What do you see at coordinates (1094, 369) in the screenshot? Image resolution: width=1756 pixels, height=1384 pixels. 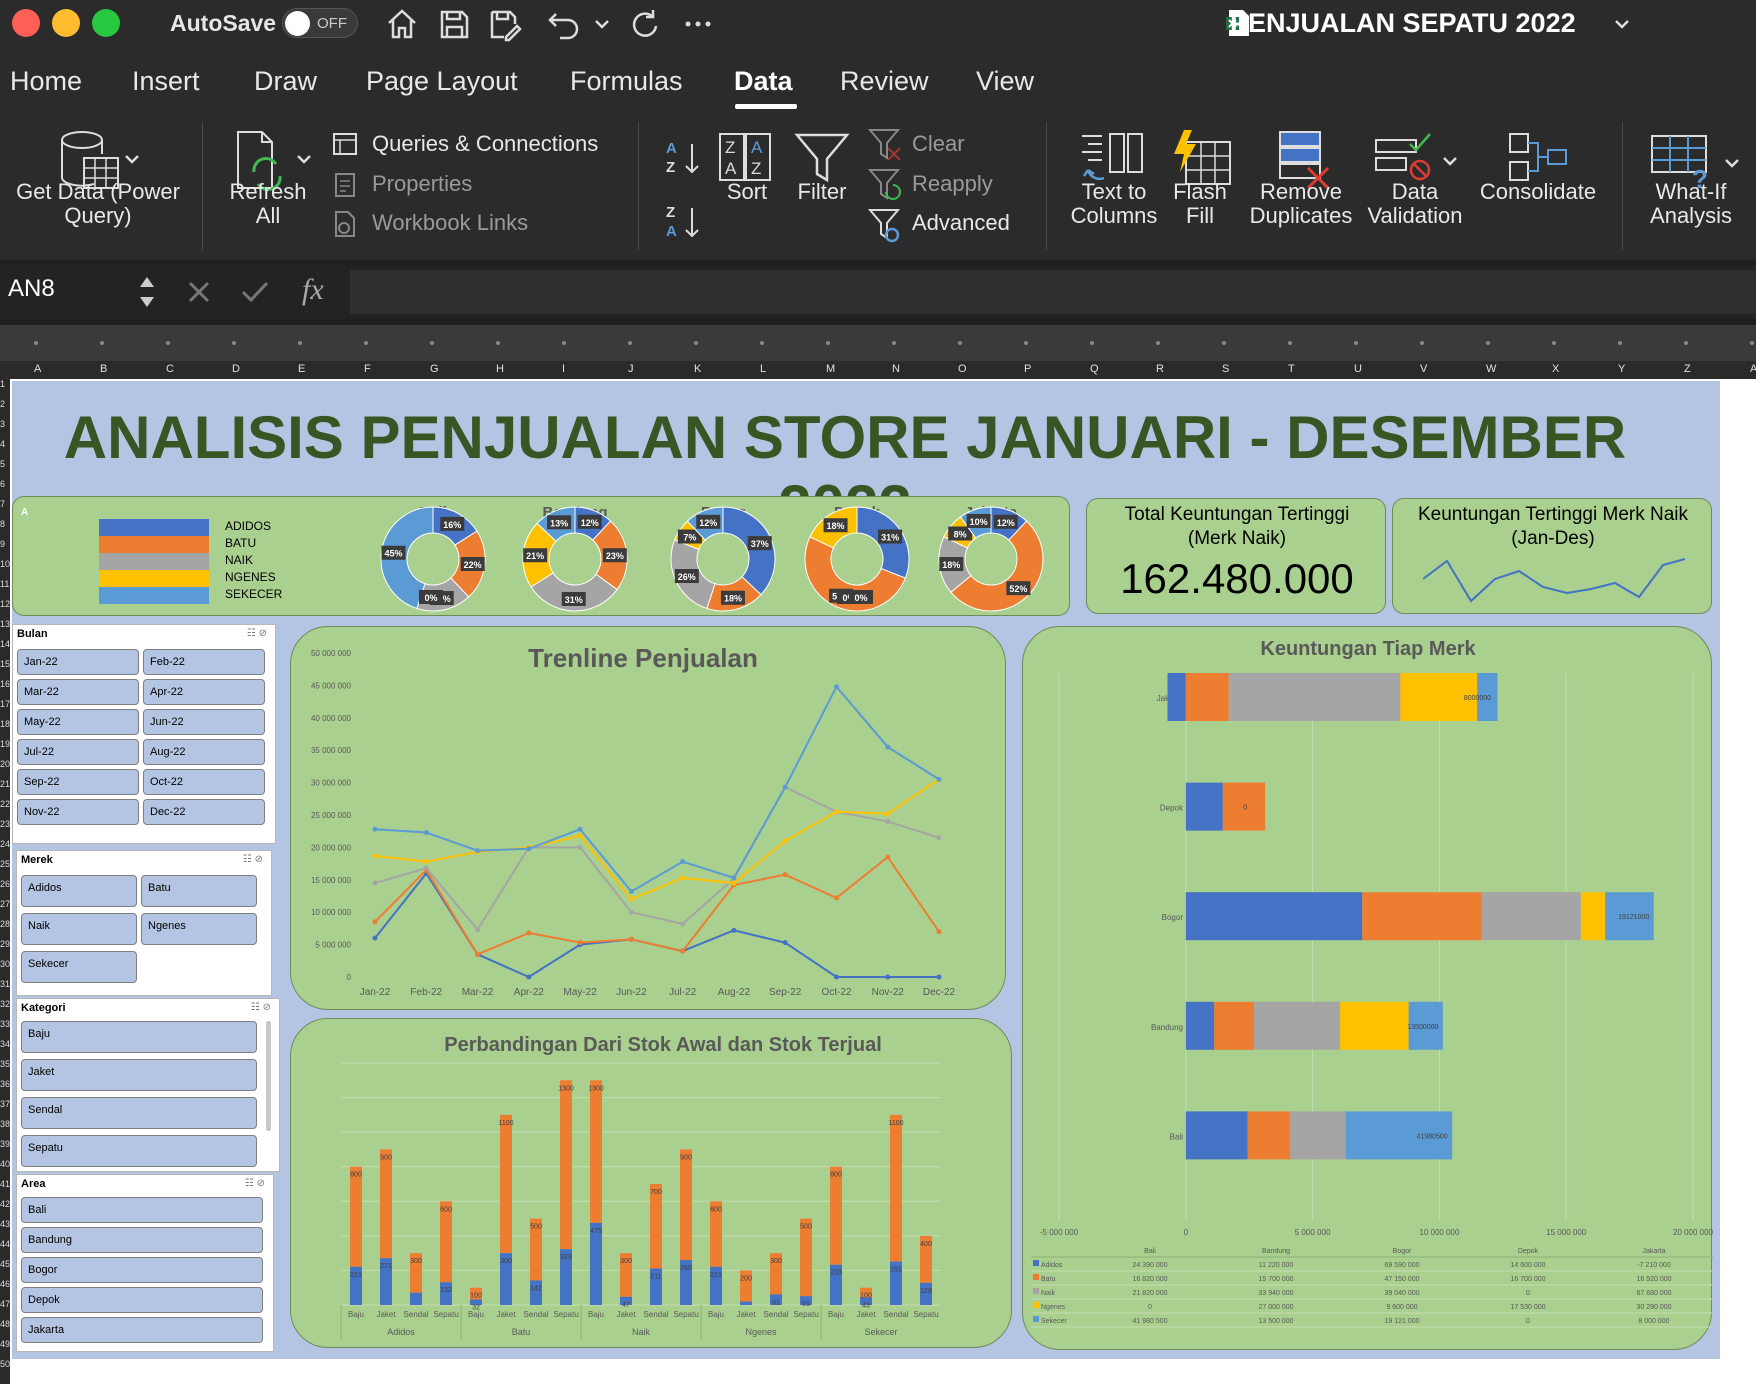 I see `column-header-Q: Q` at bounding box center [1094, 369].